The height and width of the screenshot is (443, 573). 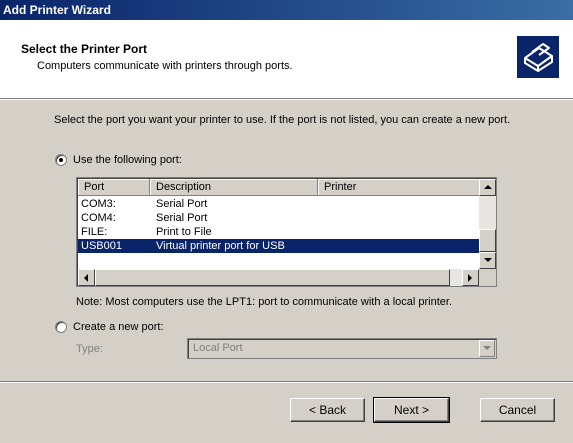 What do you see at coordinates (98, 204) in the screenshot?
I see `port-cell: COM3:` at bounding box center [98, 204].